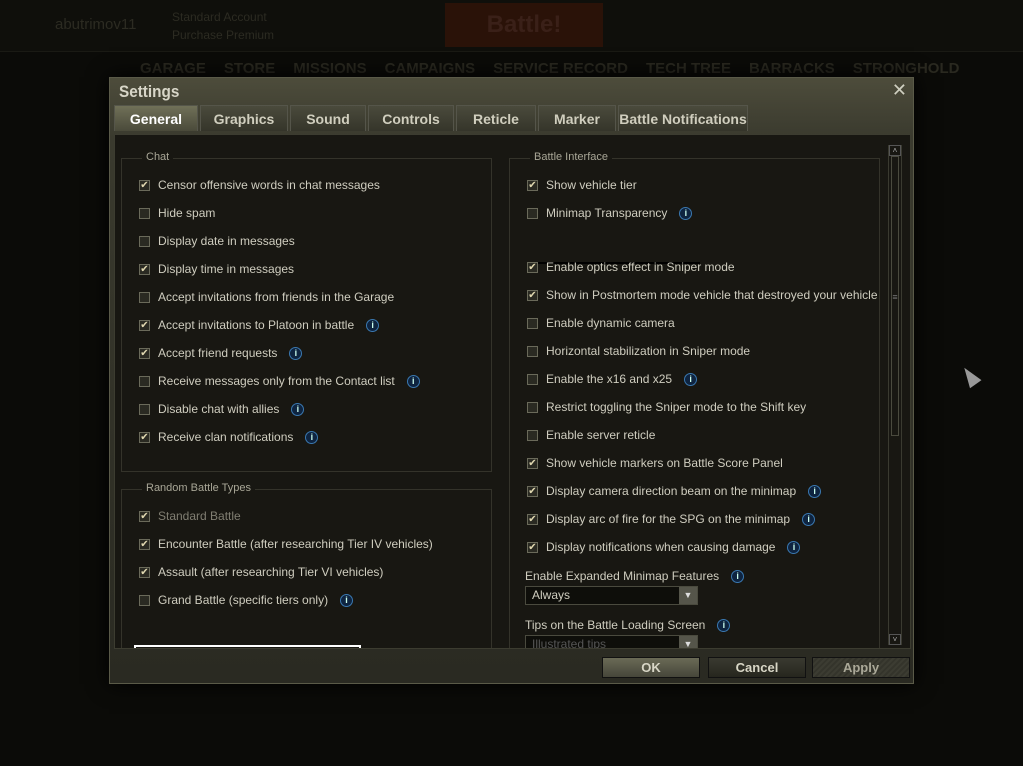 This screenshot has width=1023, height=766. Describe the element at coordinates (430, 68) in the screenshot. I see `nav-item: CAMPAIGNS` at that location.